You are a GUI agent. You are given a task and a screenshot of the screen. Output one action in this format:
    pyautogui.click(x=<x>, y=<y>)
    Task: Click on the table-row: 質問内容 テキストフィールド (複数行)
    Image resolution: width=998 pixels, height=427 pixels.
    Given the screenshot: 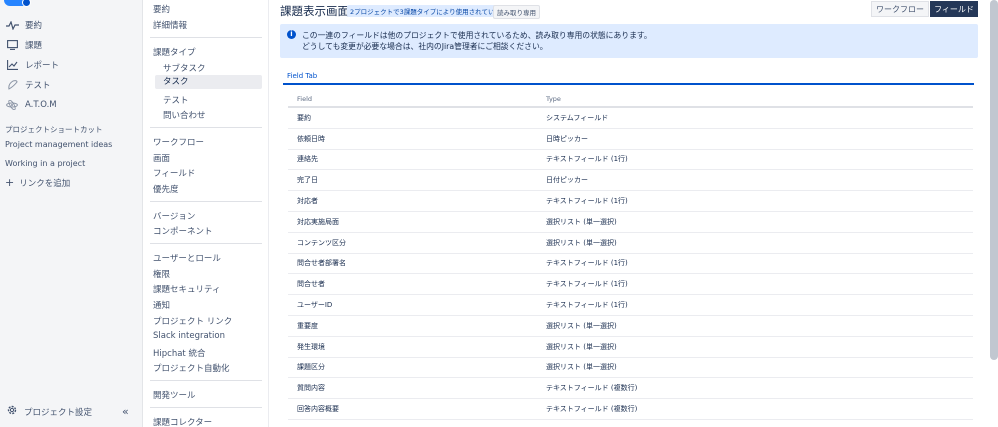 What is the action you would take?
    pyautogui.click(x=630, y=389)
    